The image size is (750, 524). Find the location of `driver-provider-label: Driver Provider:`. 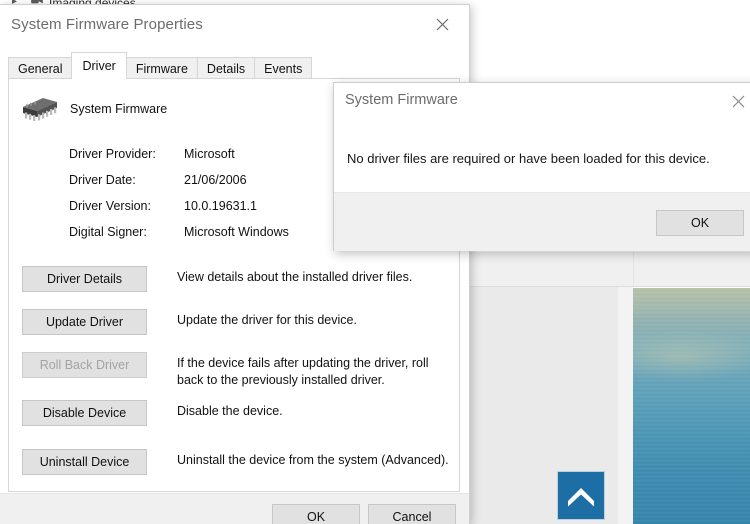

driver-provider-label: Driver Provider: is located at coordinates (112, 154).